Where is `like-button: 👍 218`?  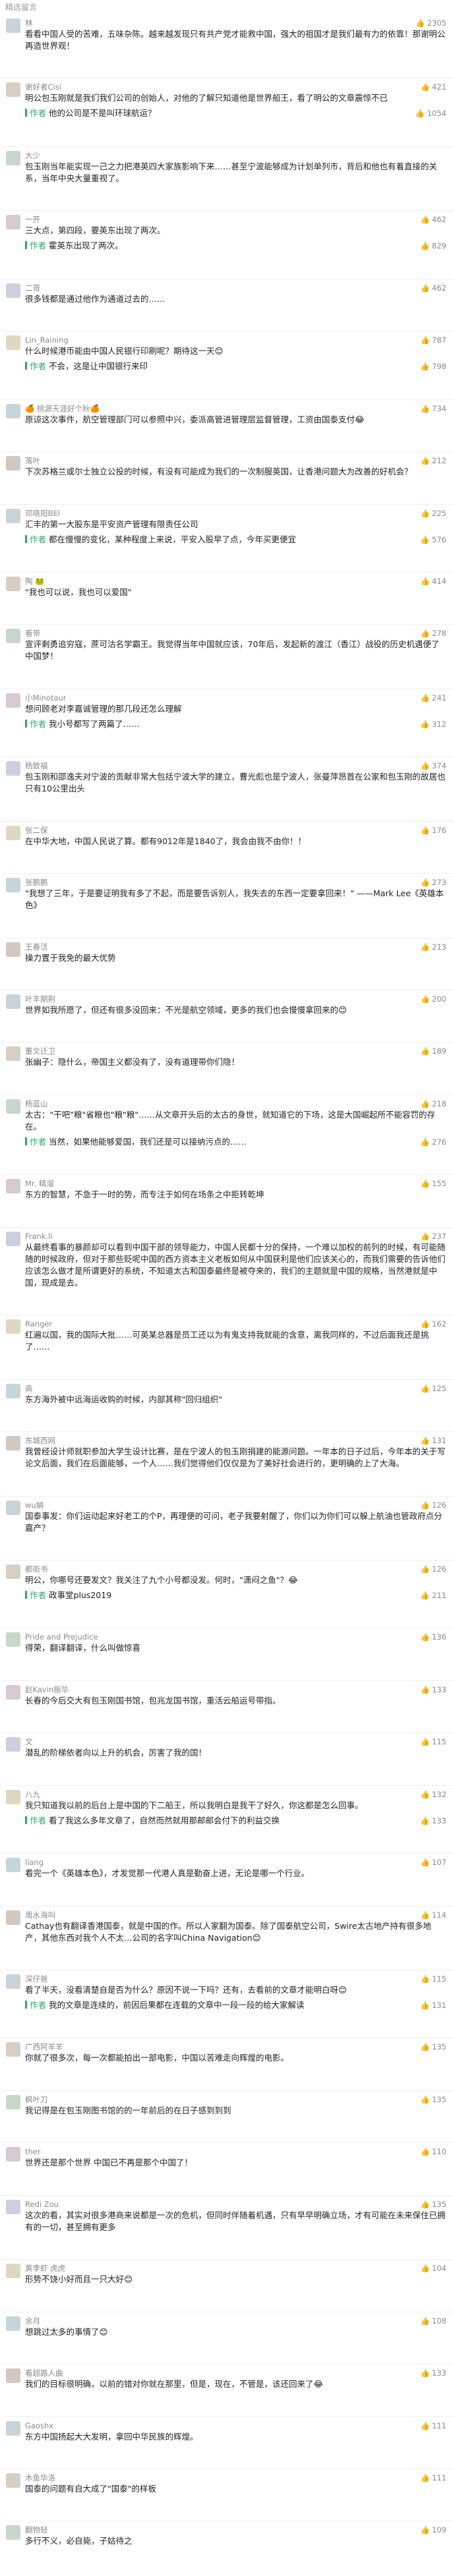 like-button: 👍 218 is located at coordinates (433, 1104).